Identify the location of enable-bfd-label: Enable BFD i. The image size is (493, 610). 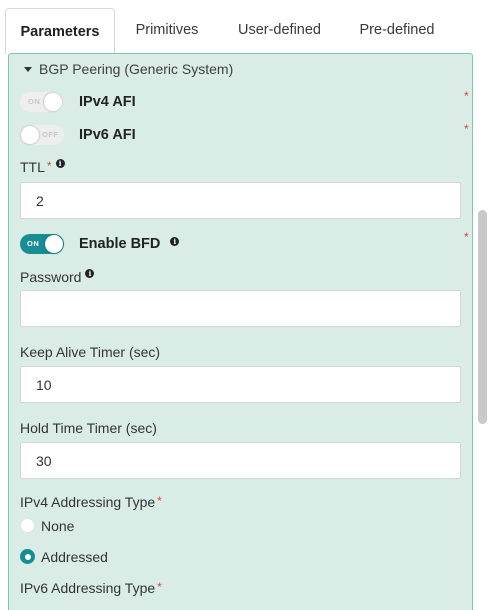
(129, 244).